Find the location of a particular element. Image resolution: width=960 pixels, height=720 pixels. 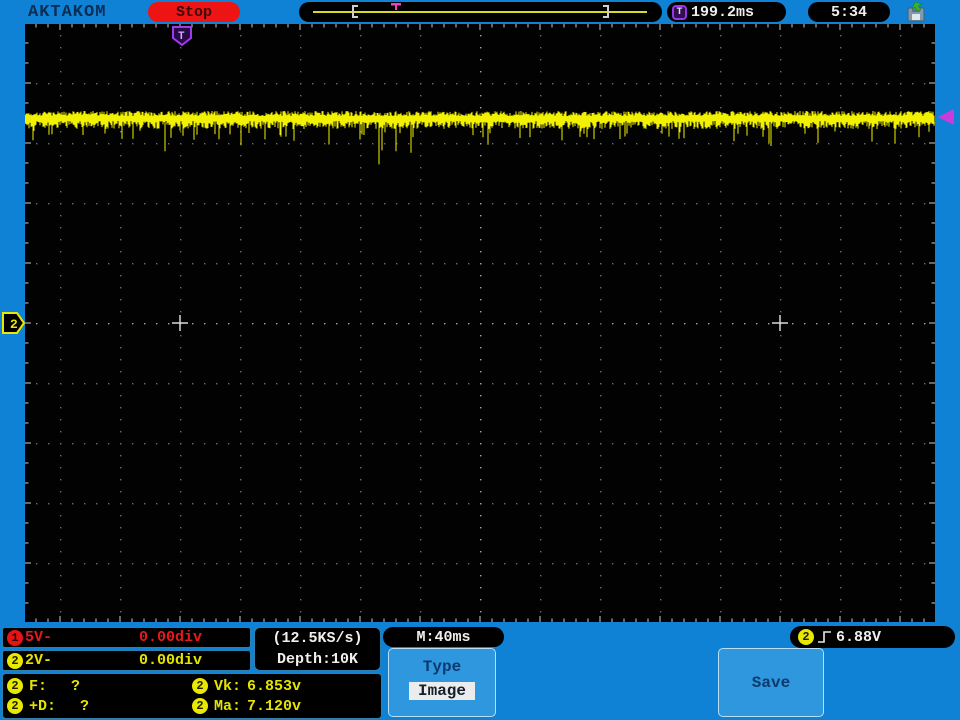

svg-text: 2 is located at coordinates (14, 324).